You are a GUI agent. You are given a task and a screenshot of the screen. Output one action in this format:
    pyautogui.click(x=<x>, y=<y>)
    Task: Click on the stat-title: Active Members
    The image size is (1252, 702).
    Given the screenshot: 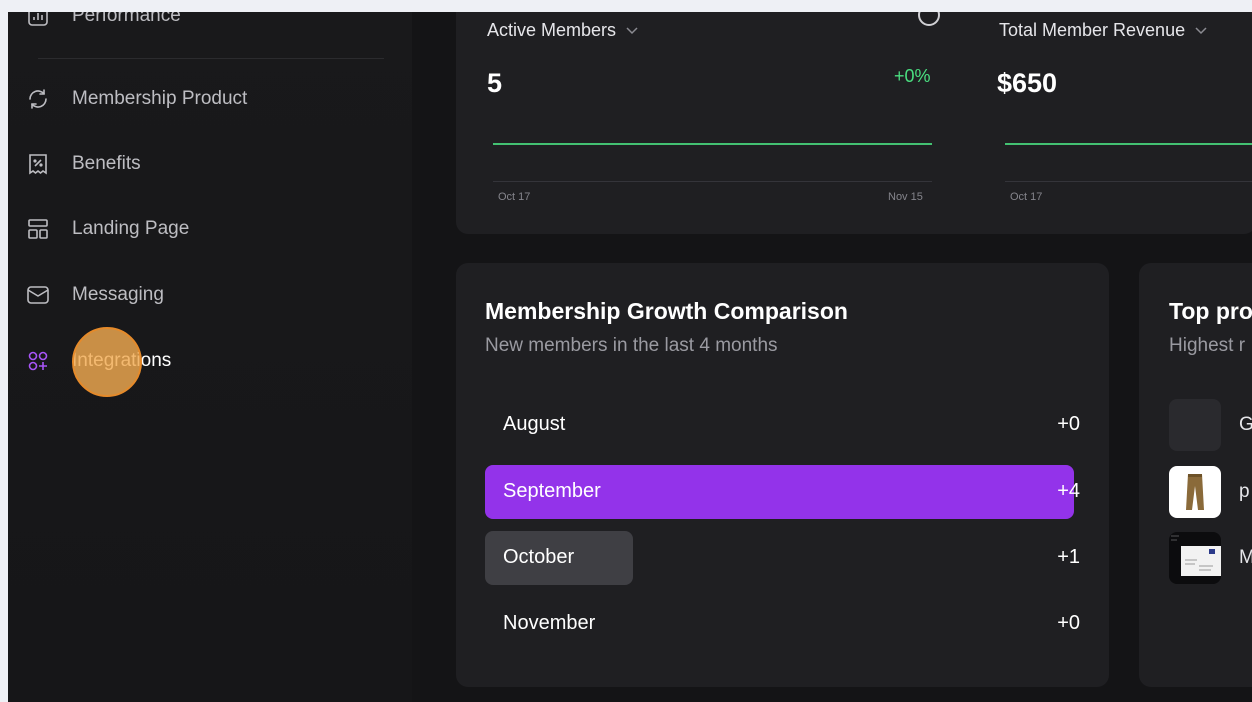 What is the action you would take?
    pyautogui.click(x=552, y=30)
    